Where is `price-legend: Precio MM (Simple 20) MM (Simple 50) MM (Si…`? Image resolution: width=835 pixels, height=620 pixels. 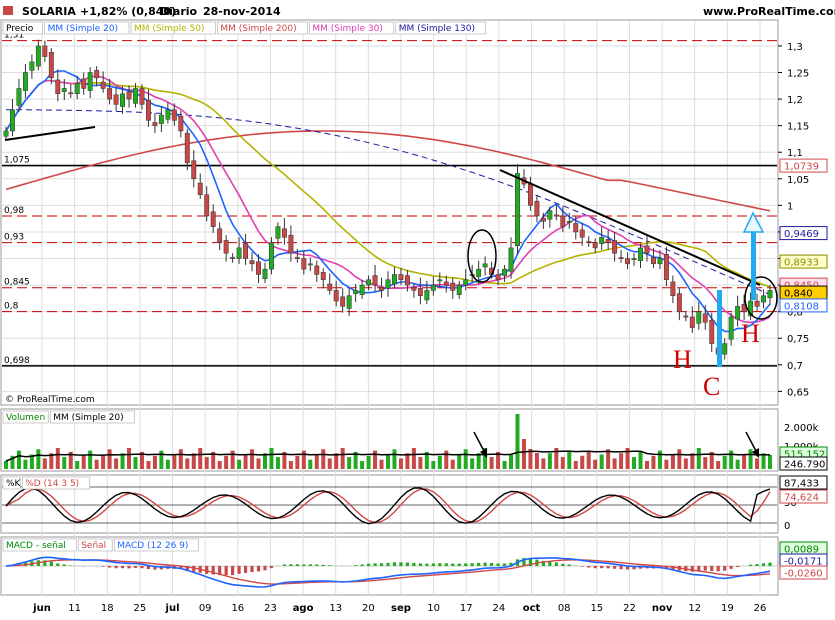 price-legend: Precio MM (Simple 20) MM (Simple 50) MM (Si… is located at coordinates (244, 28).